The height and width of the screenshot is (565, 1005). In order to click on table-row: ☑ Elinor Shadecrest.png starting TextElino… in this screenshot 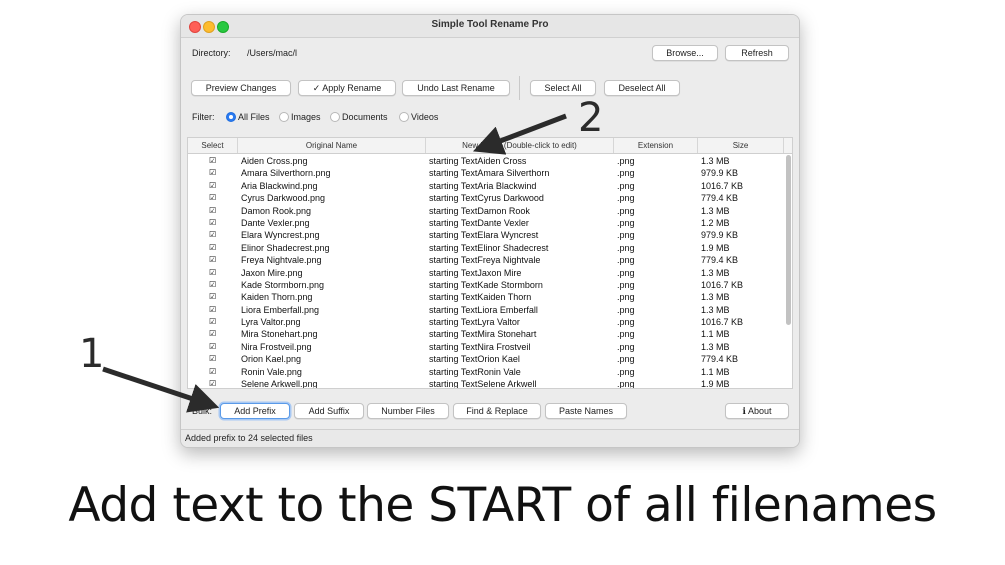, I will do `click(486, 248)`.